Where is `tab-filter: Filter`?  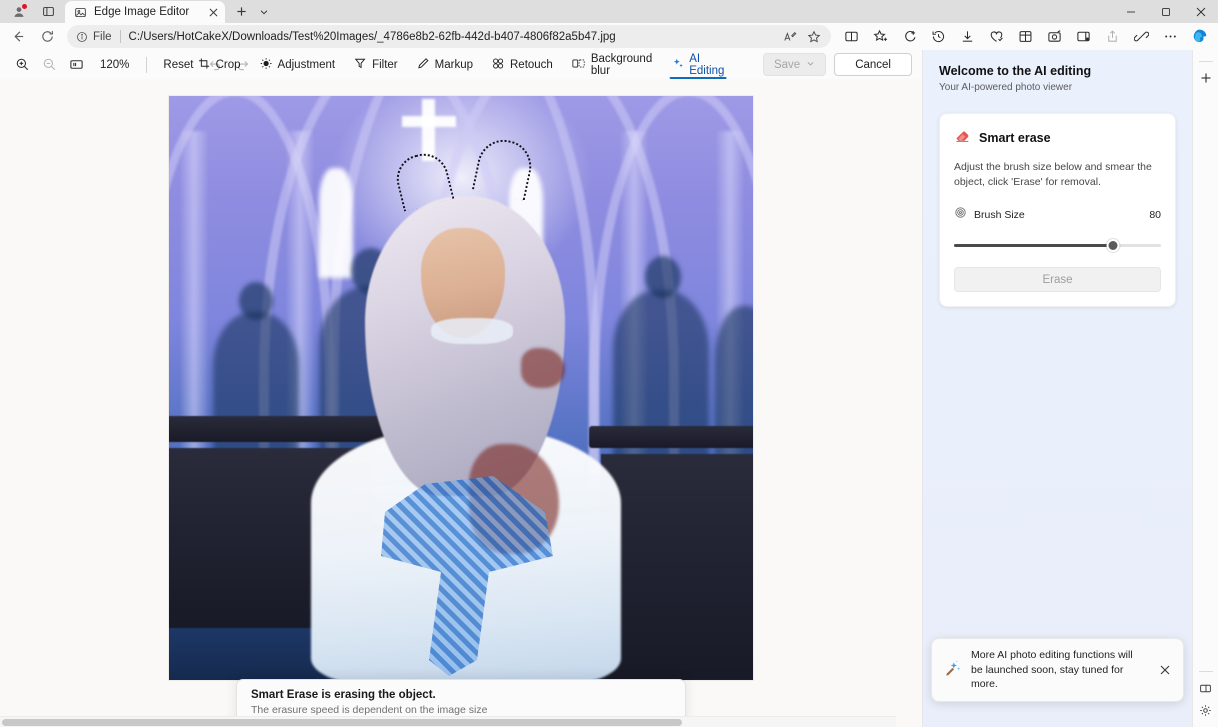
tab-filter: Filter is located at coordinates (376, 64).